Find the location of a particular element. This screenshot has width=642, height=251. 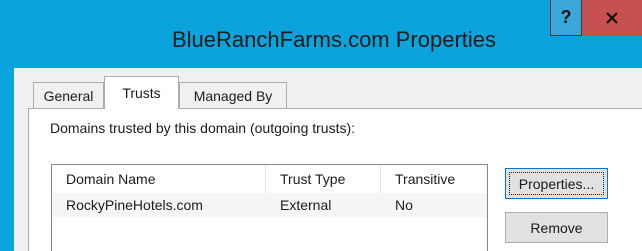

tab-general-label: General is located at coordinates (68, 95).